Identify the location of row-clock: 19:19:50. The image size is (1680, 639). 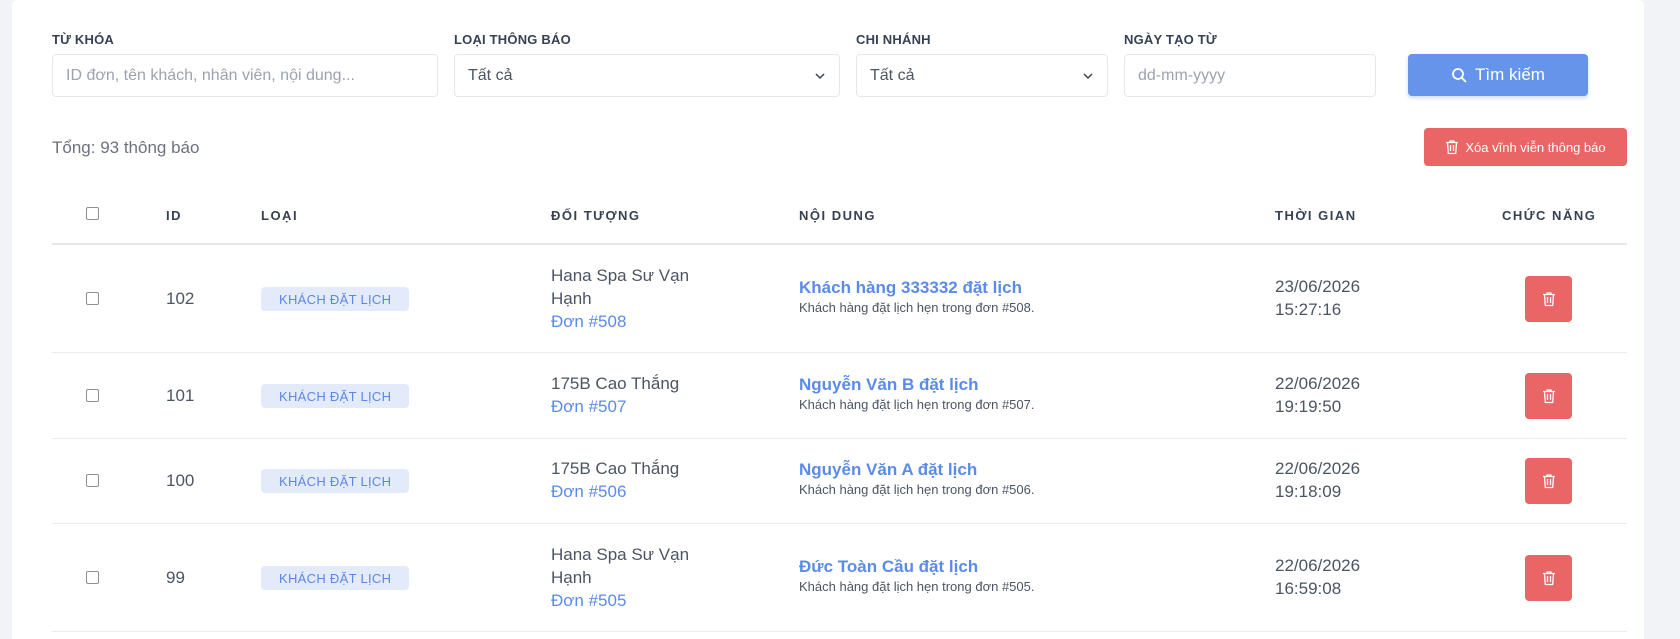
(1308, 406).